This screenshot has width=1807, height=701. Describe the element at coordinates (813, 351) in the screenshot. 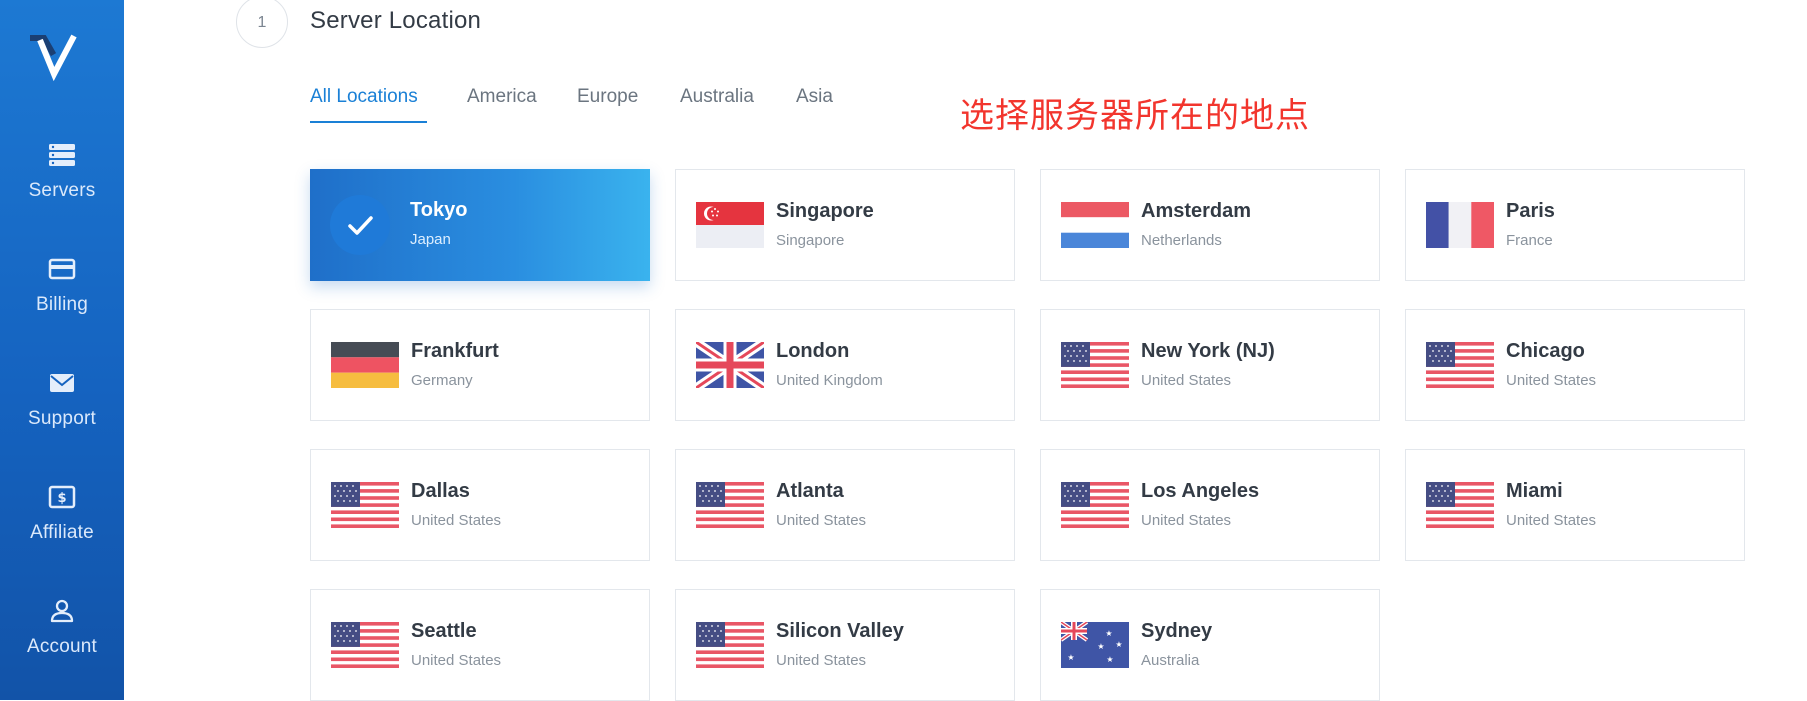

I see `location-city: London` at that location.